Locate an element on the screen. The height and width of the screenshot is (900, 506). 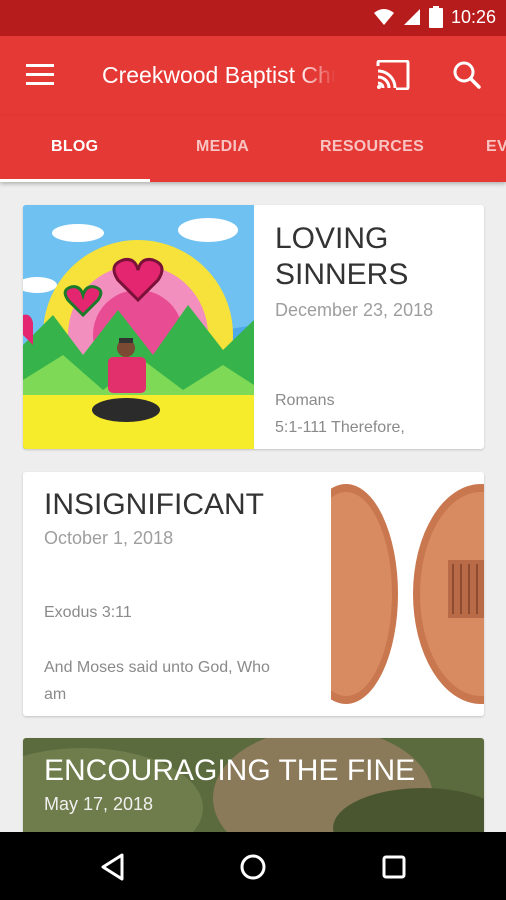
status-icons: 10:26 is located at coordinates (434, 17).